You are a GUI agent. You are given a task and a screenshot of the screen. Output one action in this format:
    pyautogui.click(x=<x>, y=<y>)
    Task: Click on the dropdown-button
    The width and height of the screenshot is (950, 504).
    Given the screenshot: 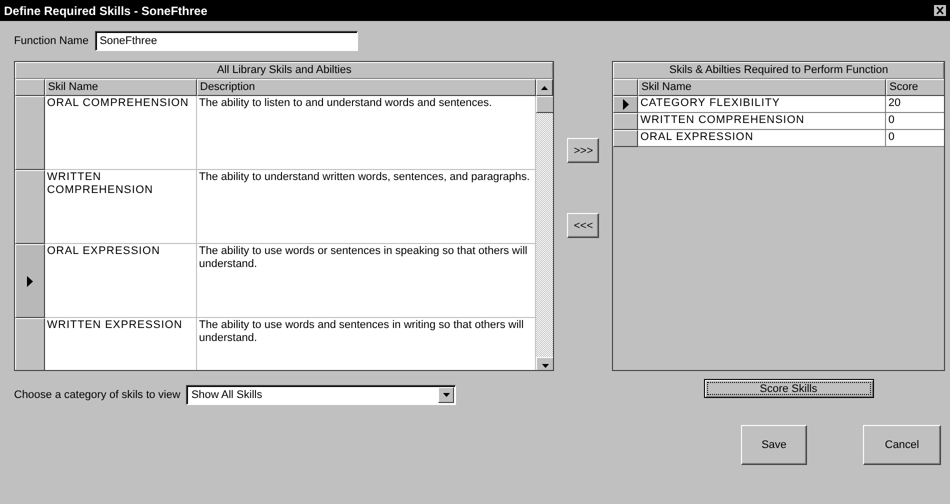 What is the action you would take?
    pyautogui.click(x=446, y=395)
    